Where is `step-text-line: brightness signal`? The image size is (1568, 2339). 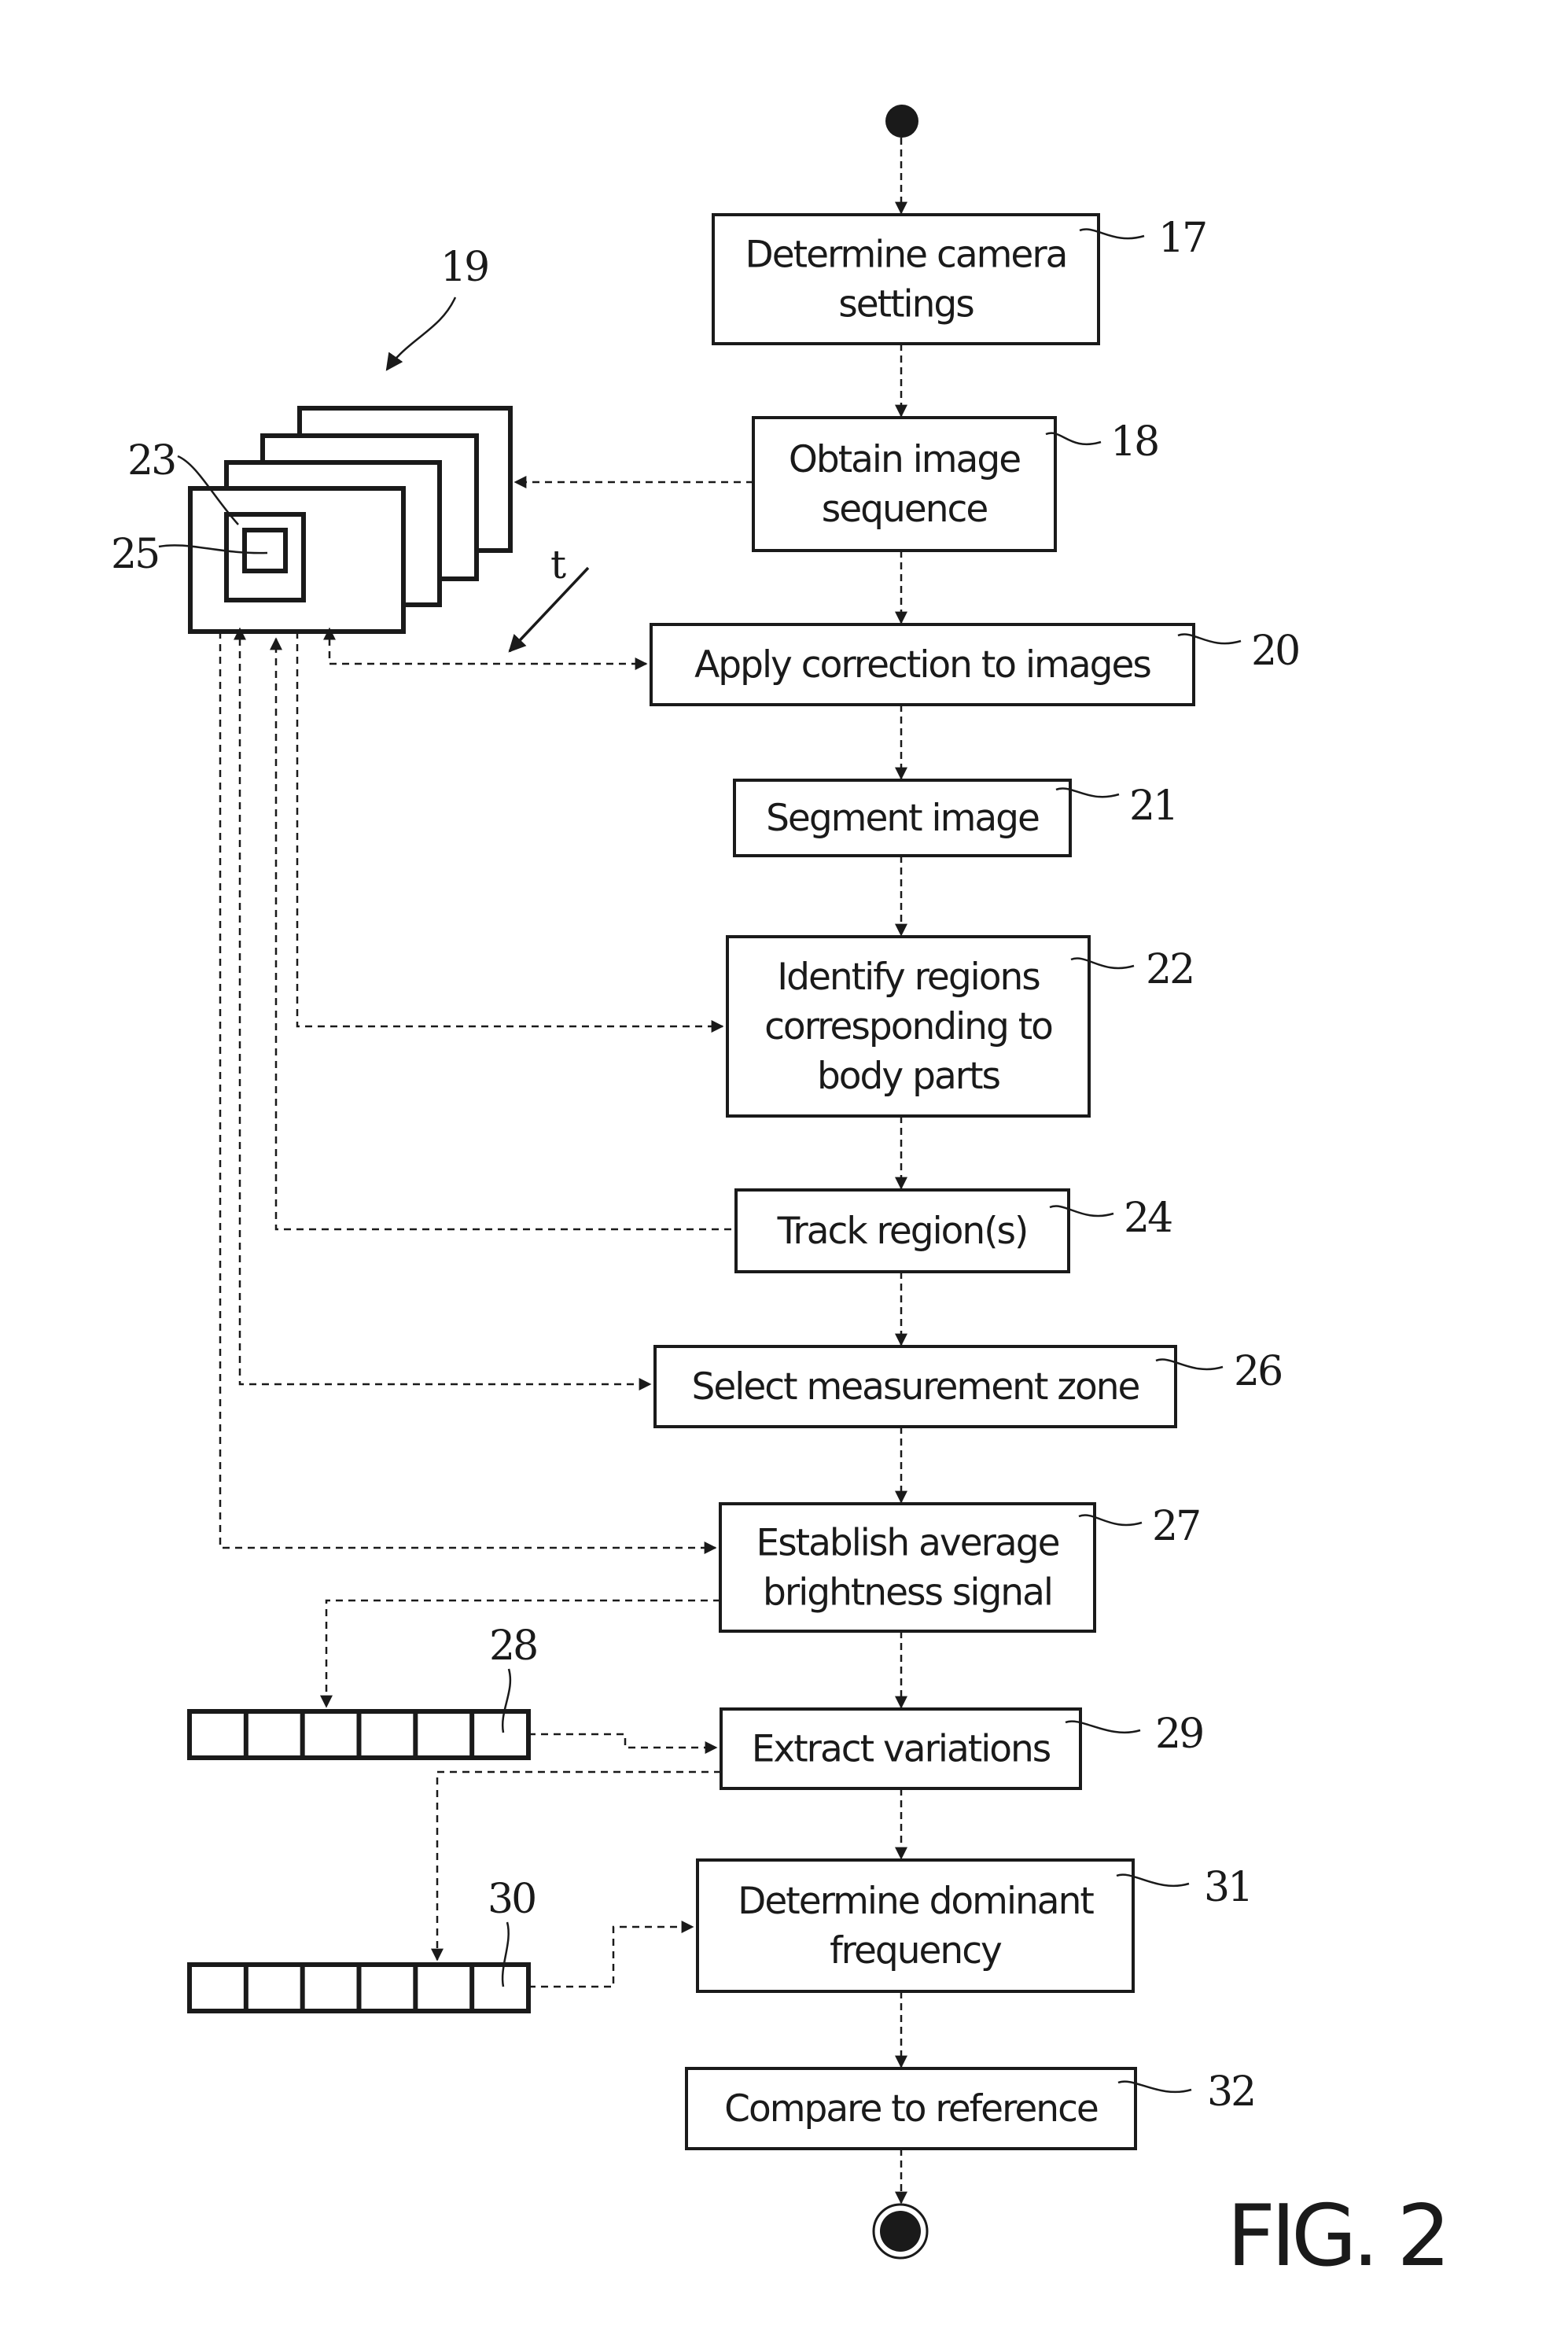
step-text-line: brightness signal is located at coordinates (907, 1593).